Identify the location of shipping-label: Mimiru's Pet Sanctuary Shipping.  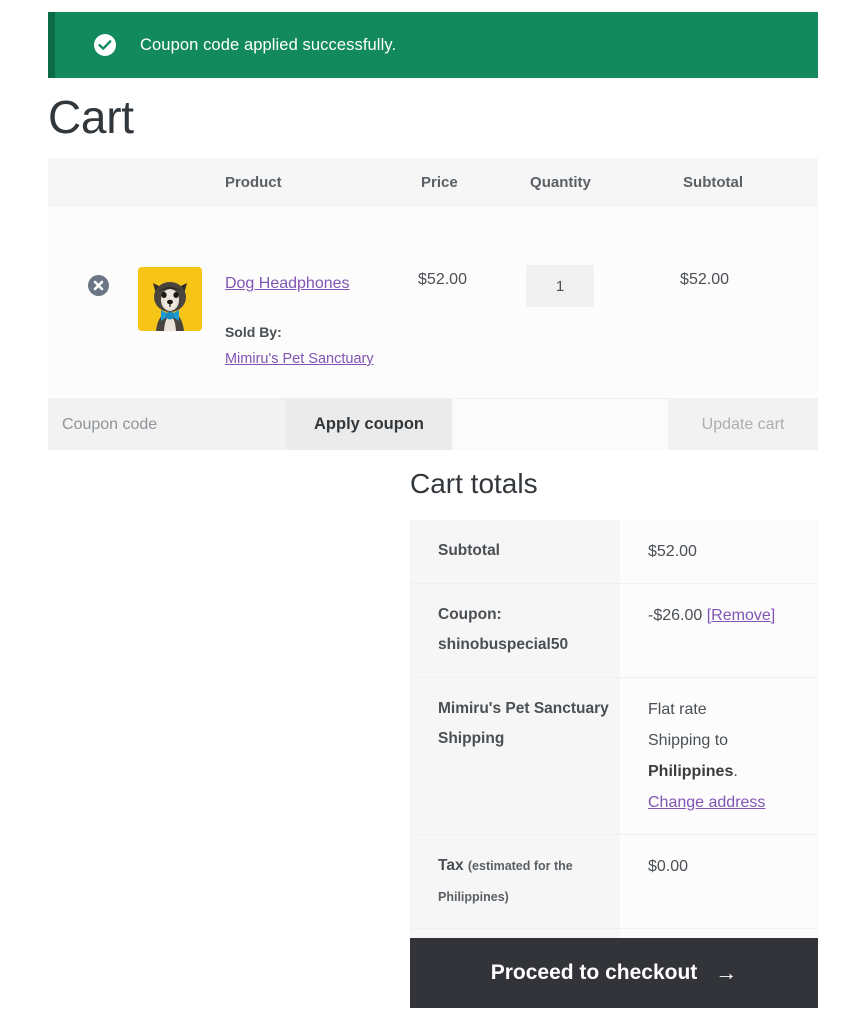
(515, 756).